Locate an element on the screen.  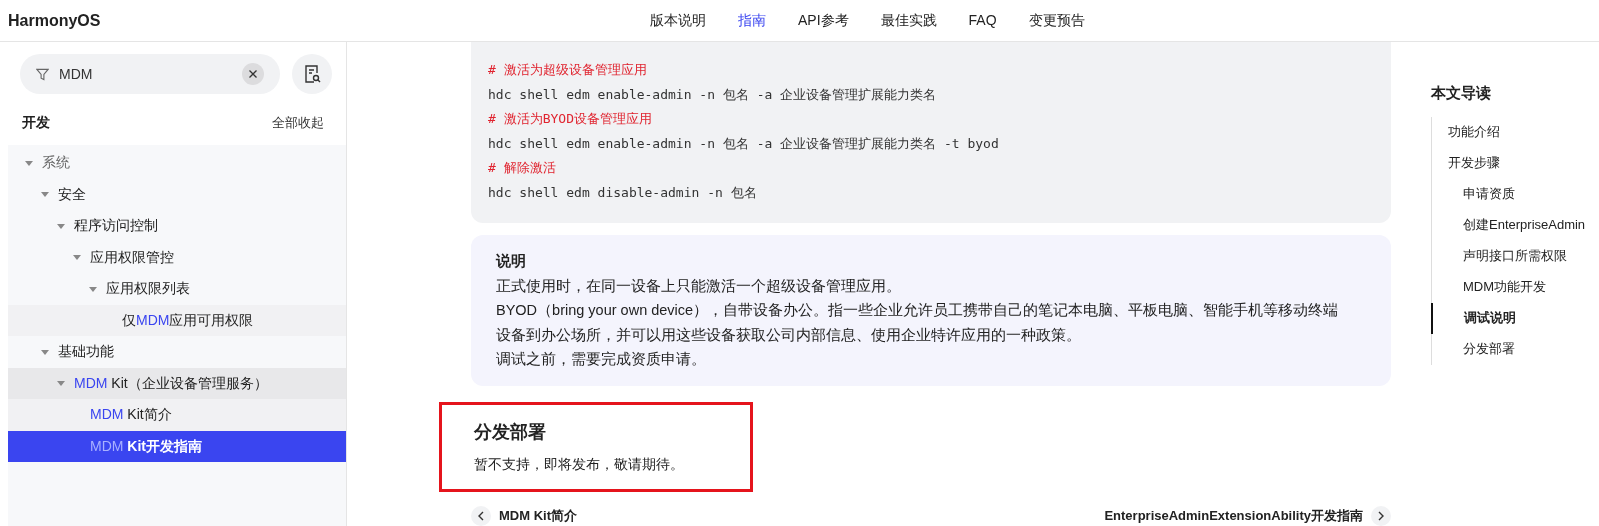
tree-item: MDM Kit开发指南 is located at coordinates (177, 446).